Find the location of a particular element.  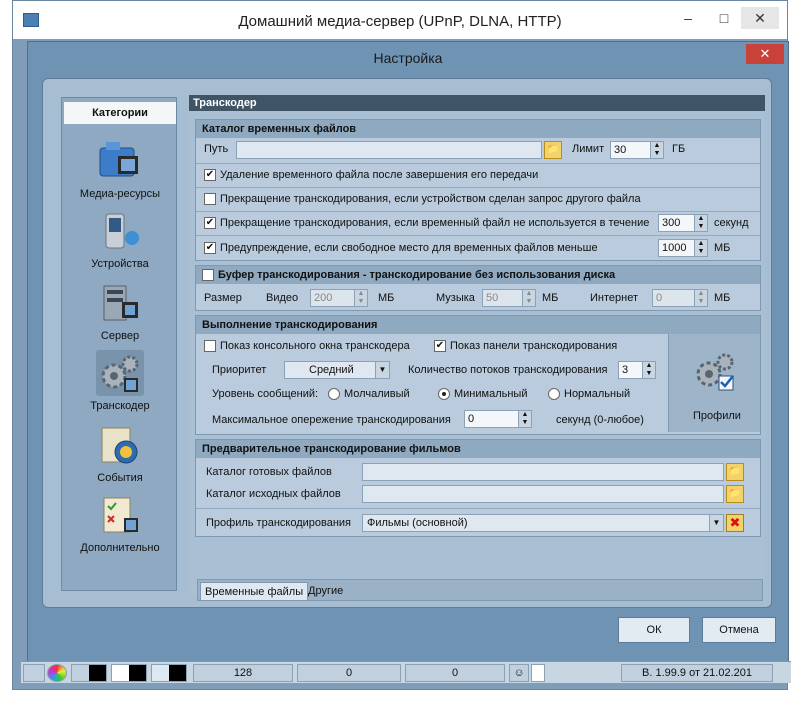

device-icon is located at coordinates (122, 231).